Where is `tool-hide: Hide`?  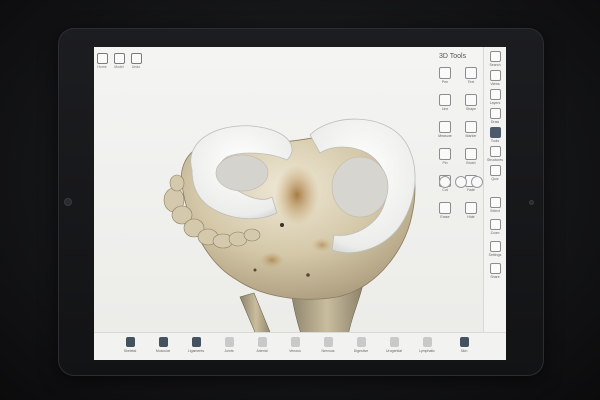 tool-hide: Hide is located at coordinates (471, 210).